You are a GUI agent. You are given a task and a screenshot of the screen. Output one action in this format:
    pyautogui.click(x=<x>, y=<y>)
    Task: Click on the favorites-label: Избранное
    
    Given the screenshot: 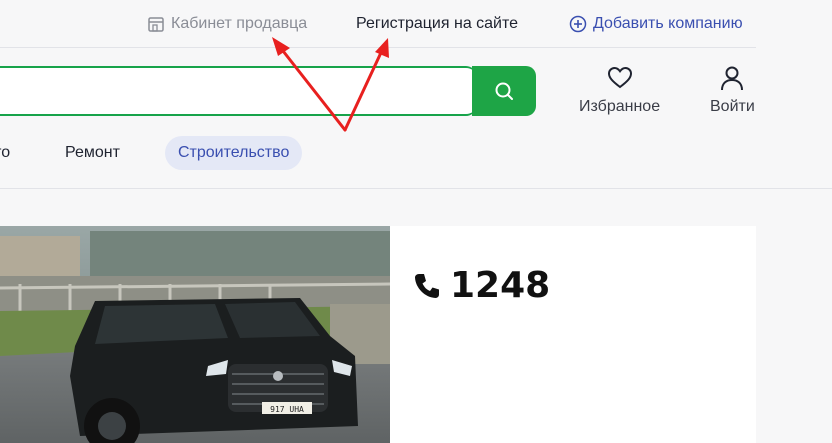 What is the action you would take?
    pyautogui.click(x=620, y=106)
    